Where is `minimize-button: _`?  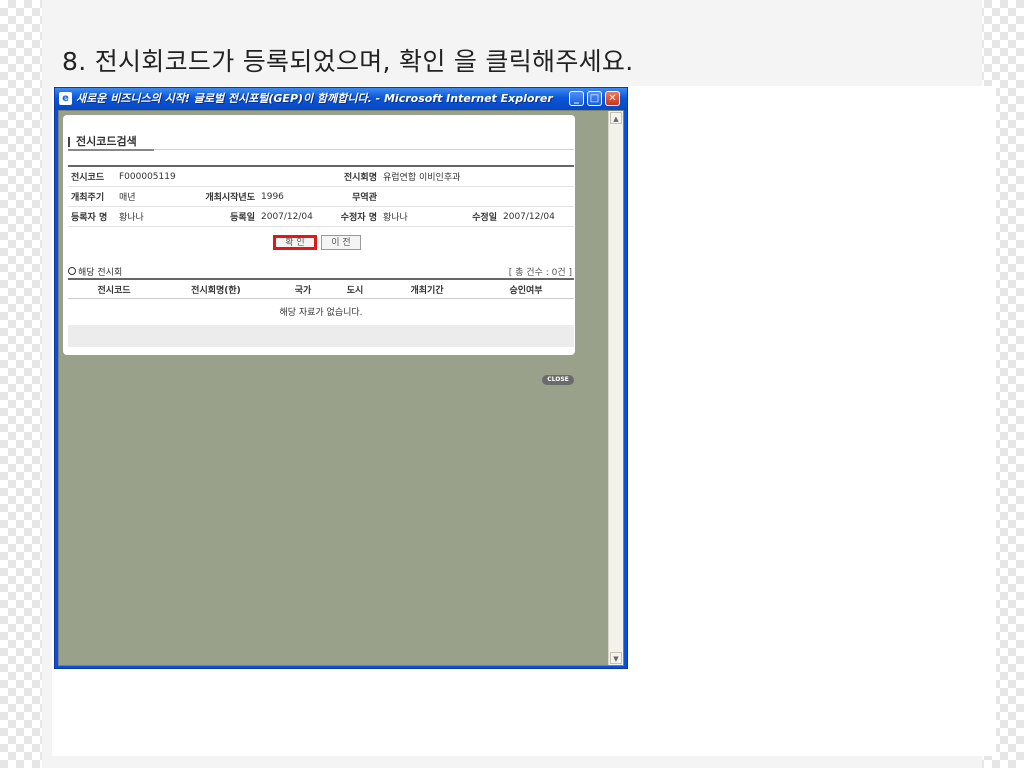 minimize-button: _ is located at coordinates (576, 98).